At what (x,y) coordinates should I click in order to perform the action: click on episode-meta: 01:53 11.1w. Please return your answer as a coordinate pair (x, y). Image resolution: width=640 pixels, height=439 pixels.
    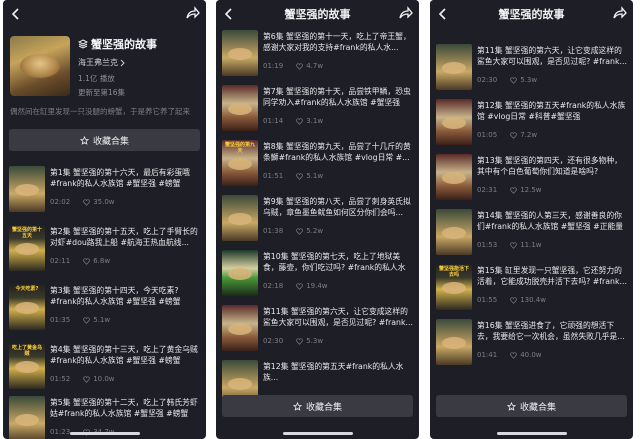
    Looking at the image, I should click on (509, 245).